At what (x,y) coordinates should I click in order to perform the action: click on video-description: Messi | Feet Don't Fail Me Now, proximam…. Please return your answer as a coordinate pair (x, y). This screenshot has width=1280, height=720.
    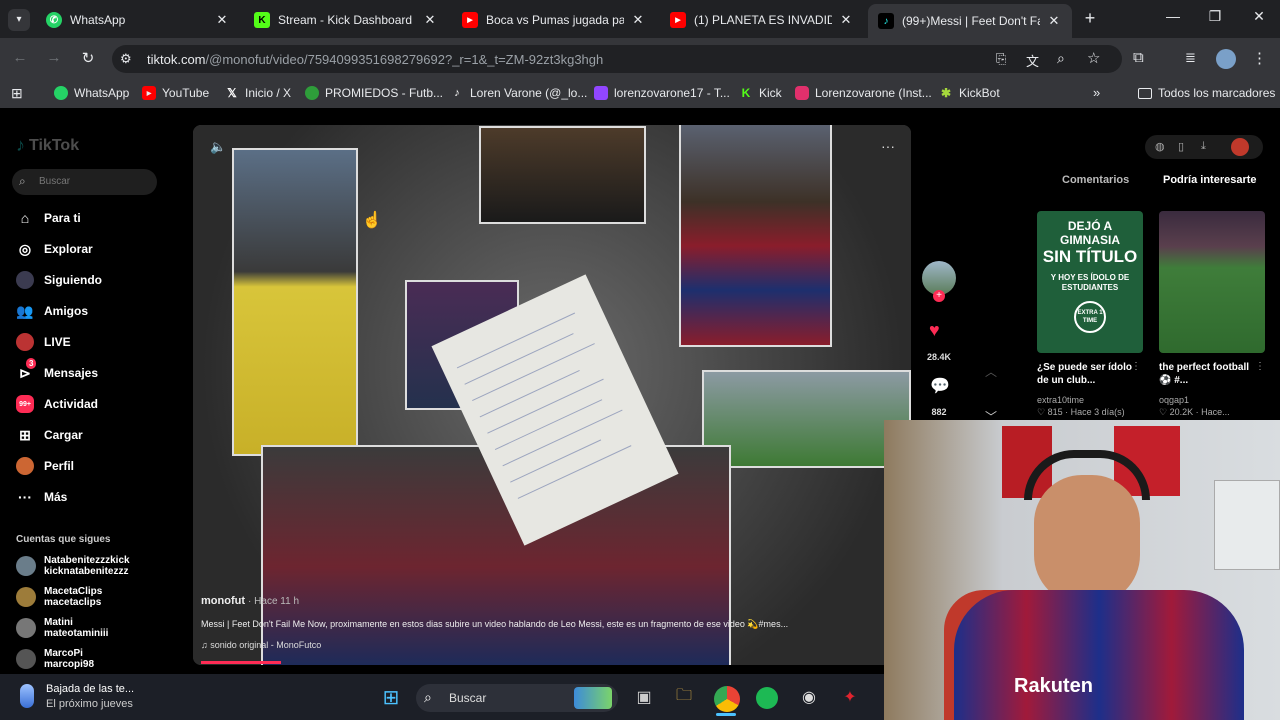
    Looking at the image, I should click on (495, 624).